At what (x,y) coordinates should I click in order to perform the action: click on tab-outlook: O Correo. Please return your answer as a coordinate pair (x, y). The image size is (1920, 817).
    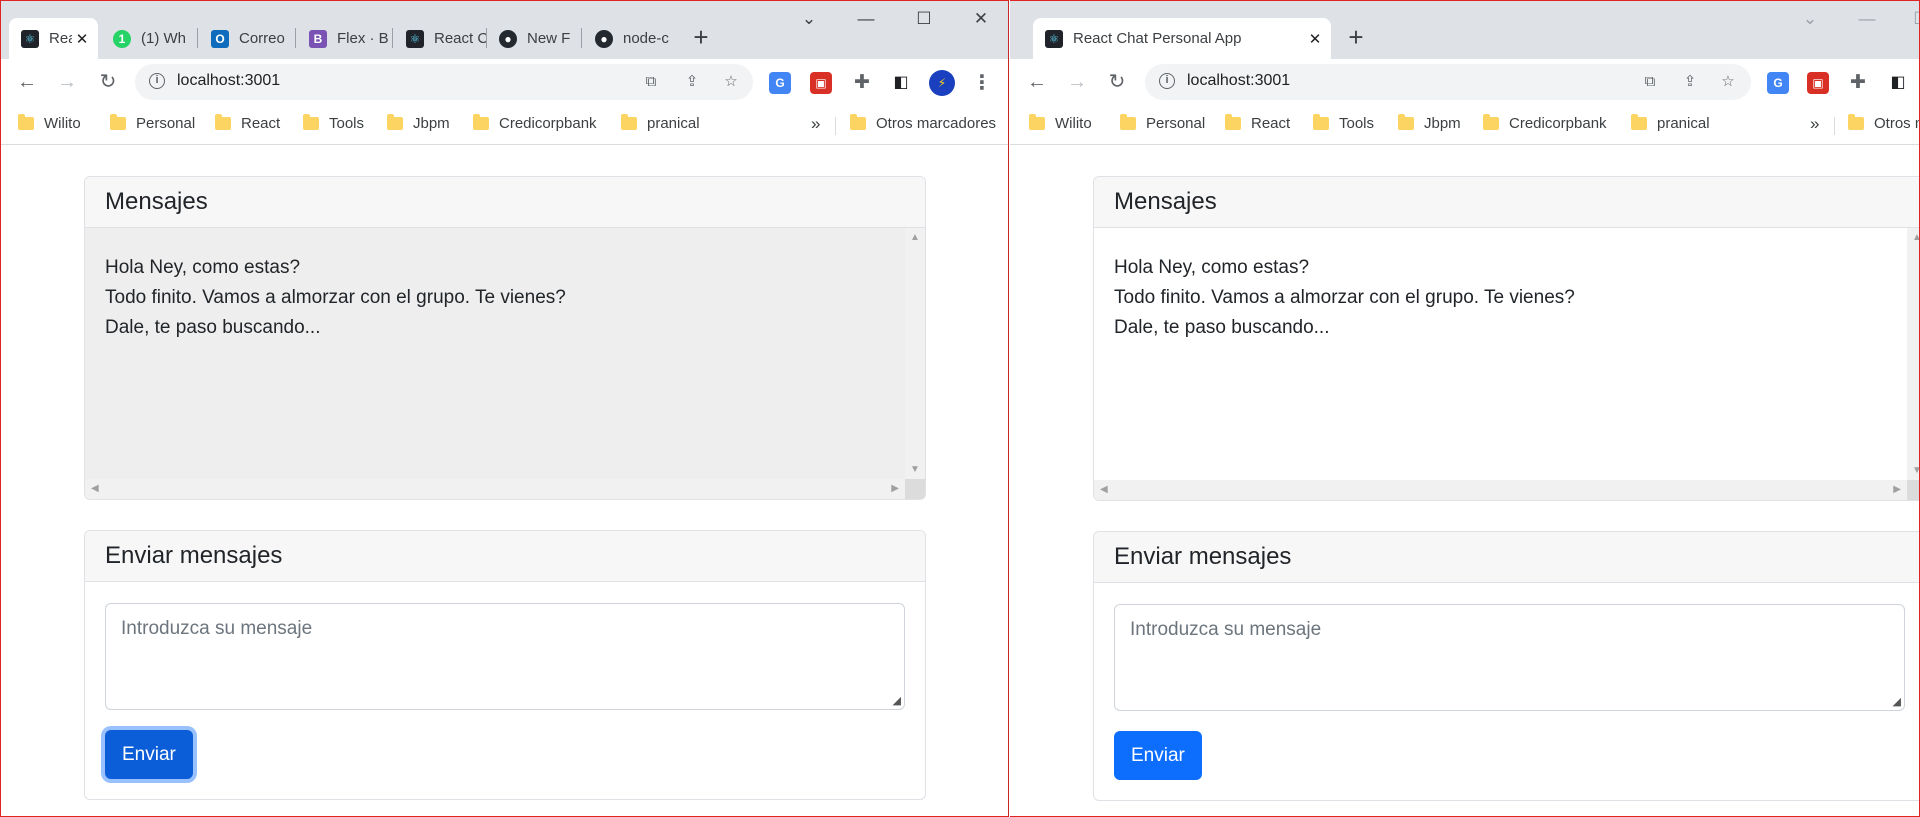
    Looking at the image, I should click on (245, 38).